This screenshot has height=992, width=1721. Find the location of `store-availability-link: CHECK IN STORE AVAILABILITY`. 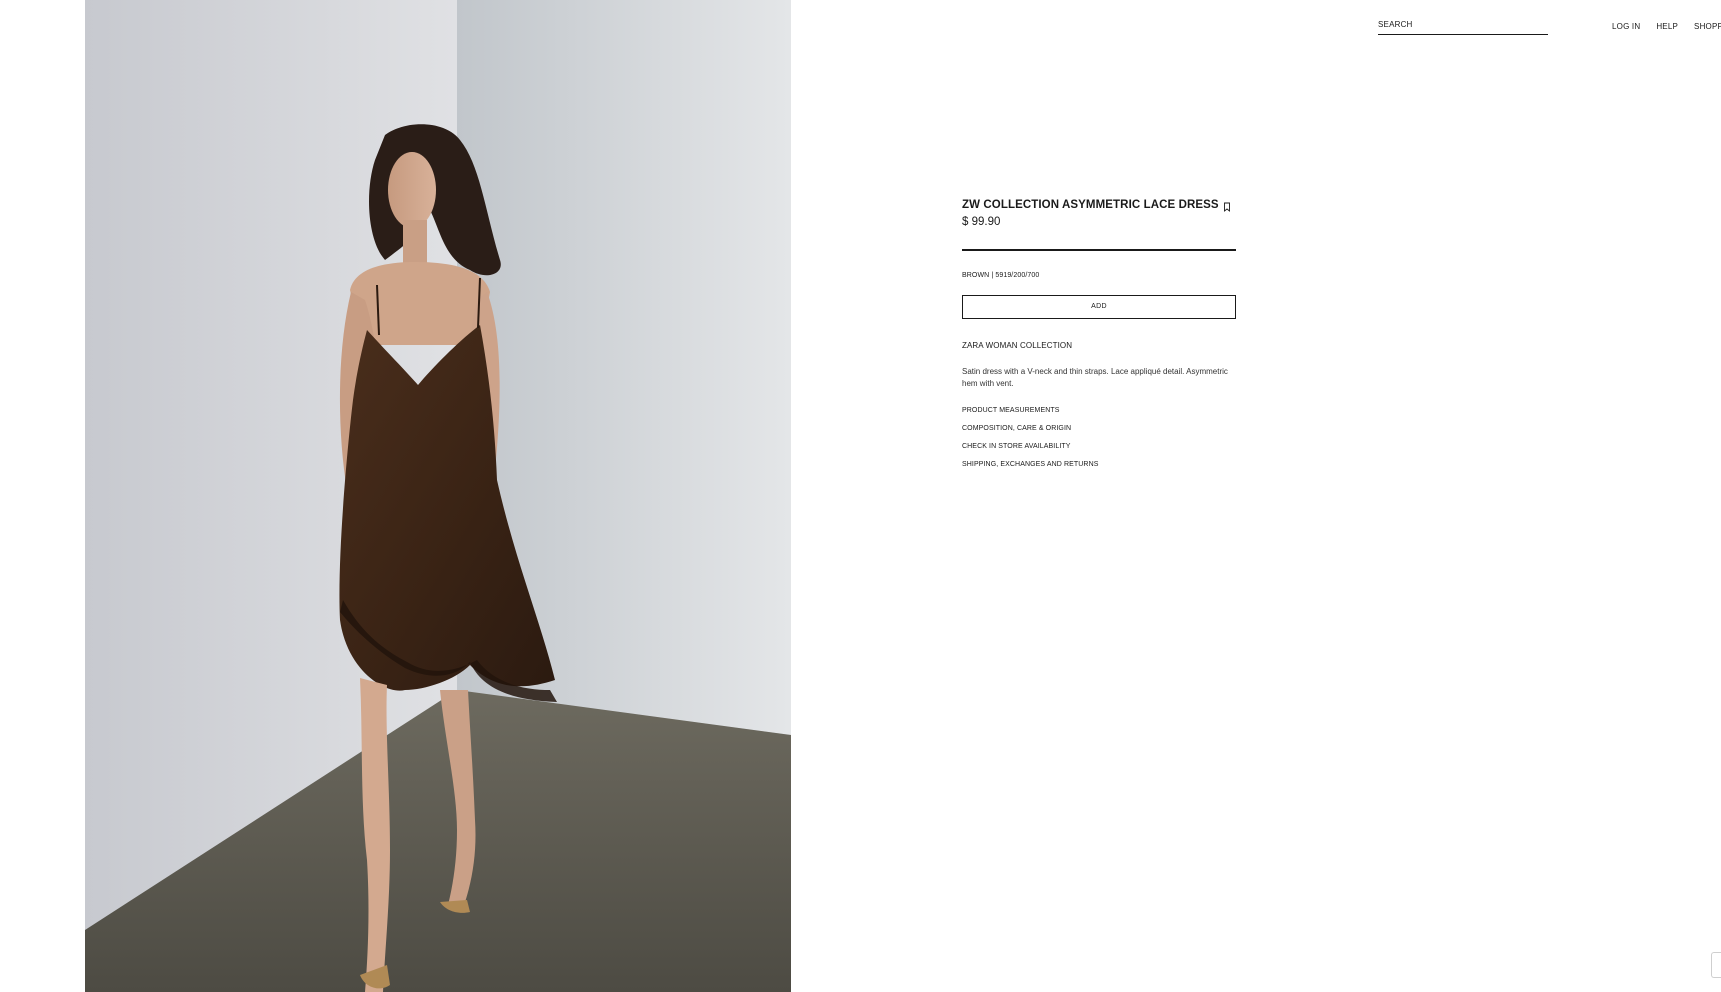

store-availability-link: CHECK IN STORE AVAILABILITY is located at coordinates (1099, 450).